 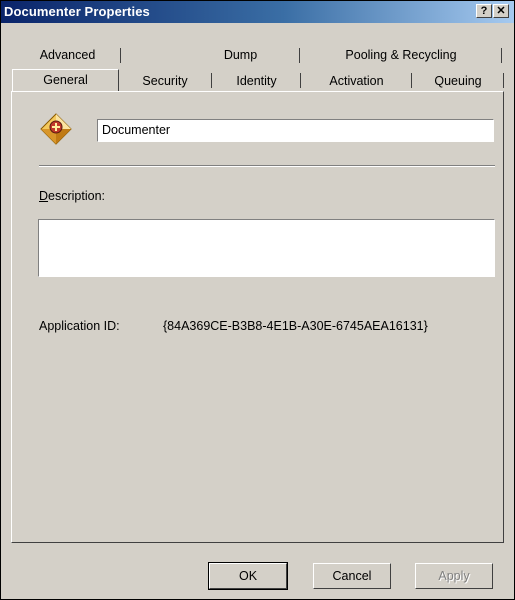 I want to click on close-icon: ✕, so click(x=501, y=11).